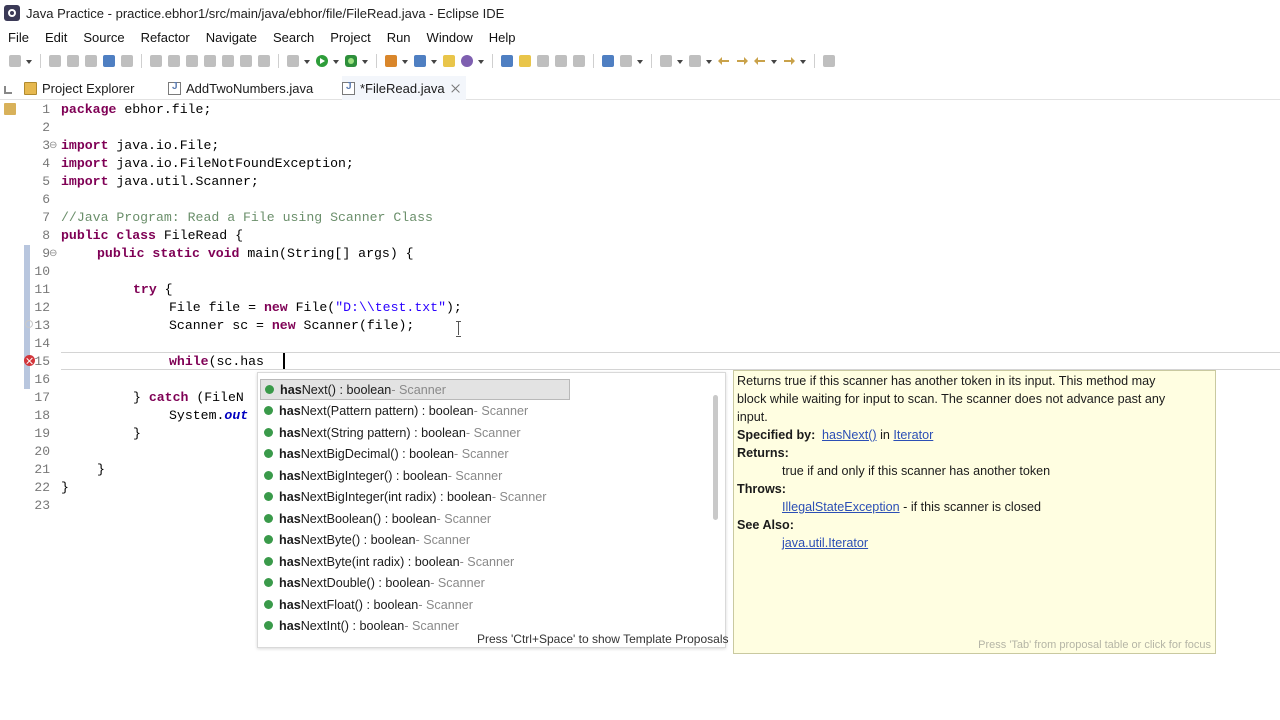 Image resolution: width=1280 pixels, height=720 pixels. What do you see at coordinates (236, 361) in the screenshot?
I see `code-text: (sc.has` at bounding box center [236, 361].